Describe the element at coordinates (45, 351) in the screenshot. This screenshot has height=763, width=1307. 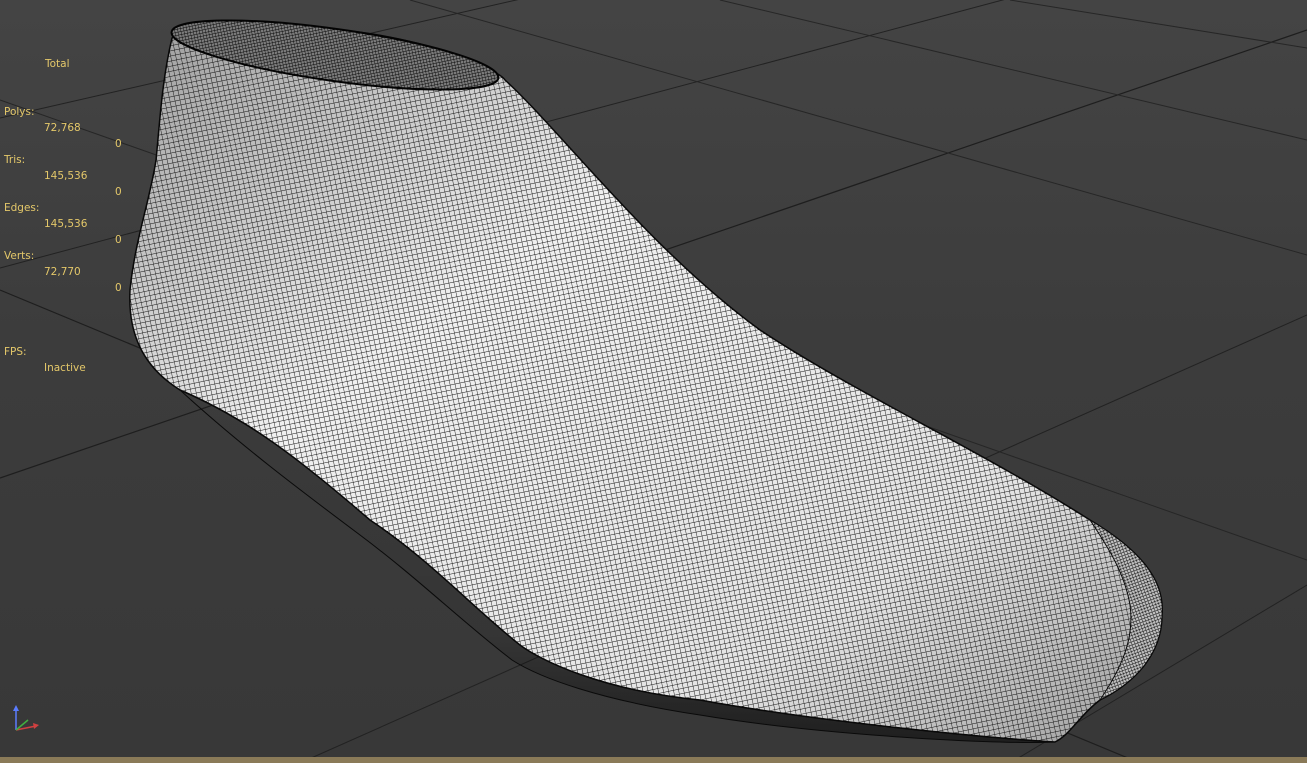
I see `stats-row-fps: FPS: Inactive` at that location.